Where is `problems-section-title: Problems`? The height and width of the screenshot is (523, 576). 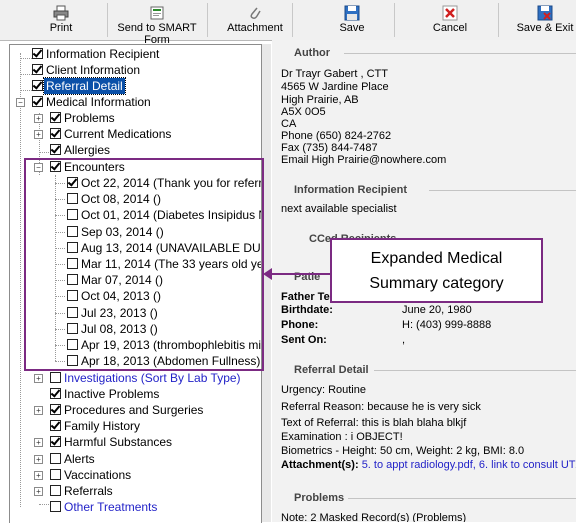
problems-section-title: Problems is located at coordinates (319, 498).